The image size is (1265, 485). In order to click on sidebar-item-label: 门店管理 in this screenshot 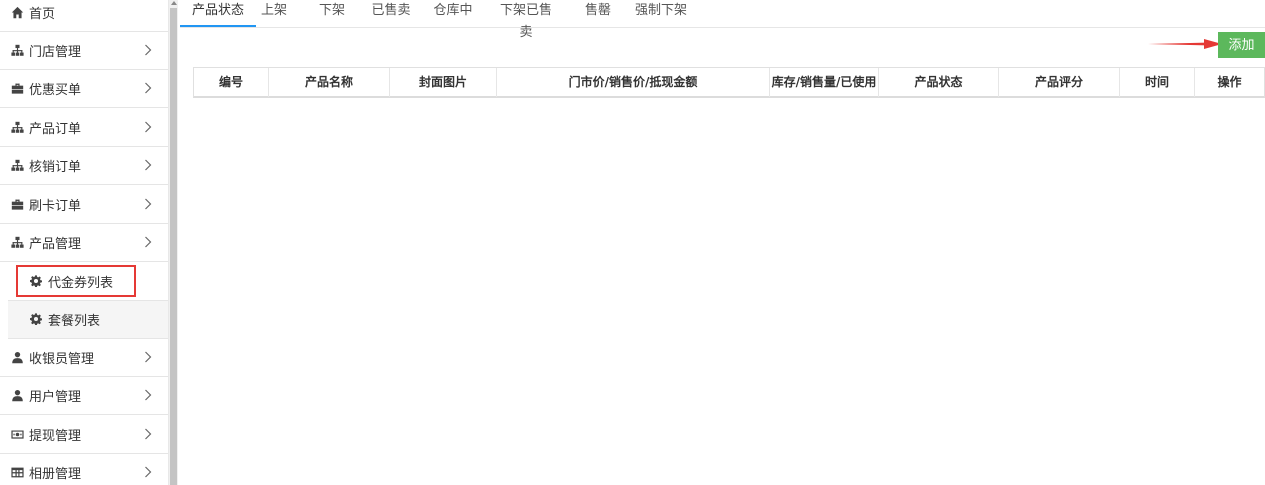, I will do `click(55, 52)`.